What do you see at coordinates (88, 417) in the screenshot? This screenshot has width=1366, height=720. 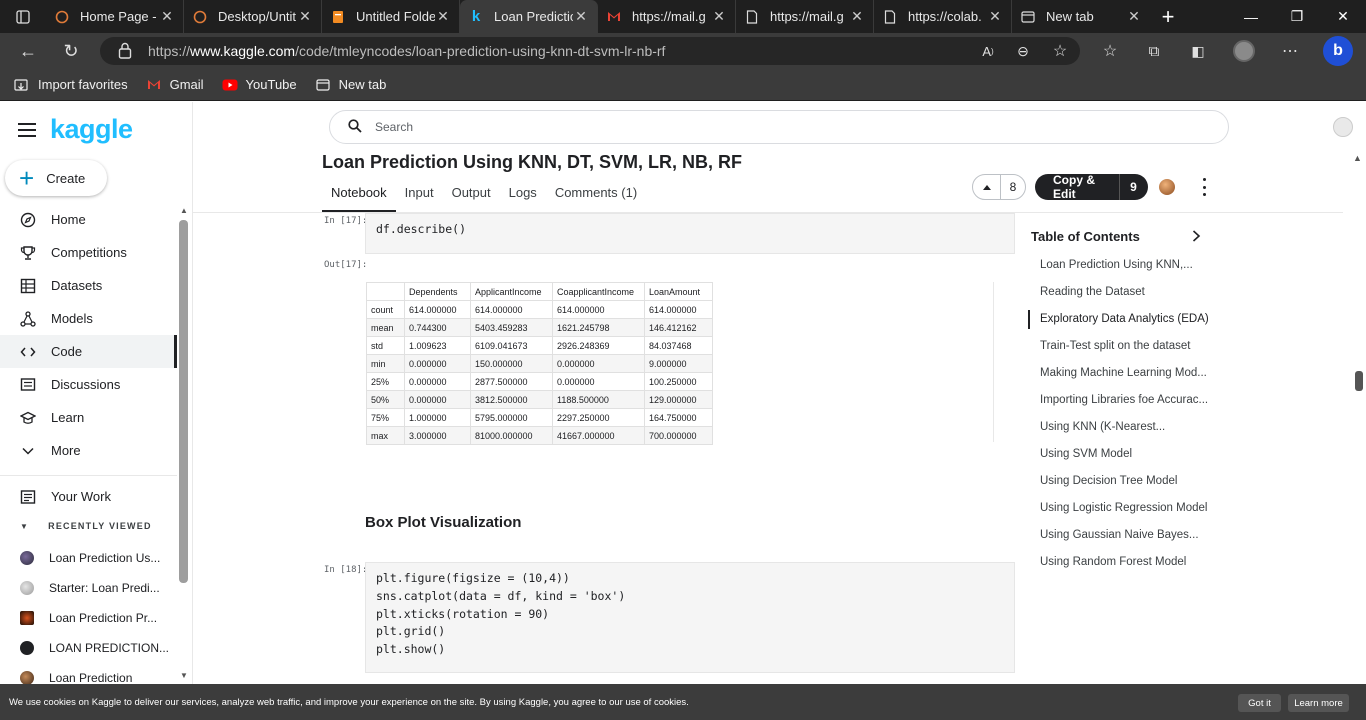 I see `sidebar-item-learn: Learn` at bounding box center [88, 417].